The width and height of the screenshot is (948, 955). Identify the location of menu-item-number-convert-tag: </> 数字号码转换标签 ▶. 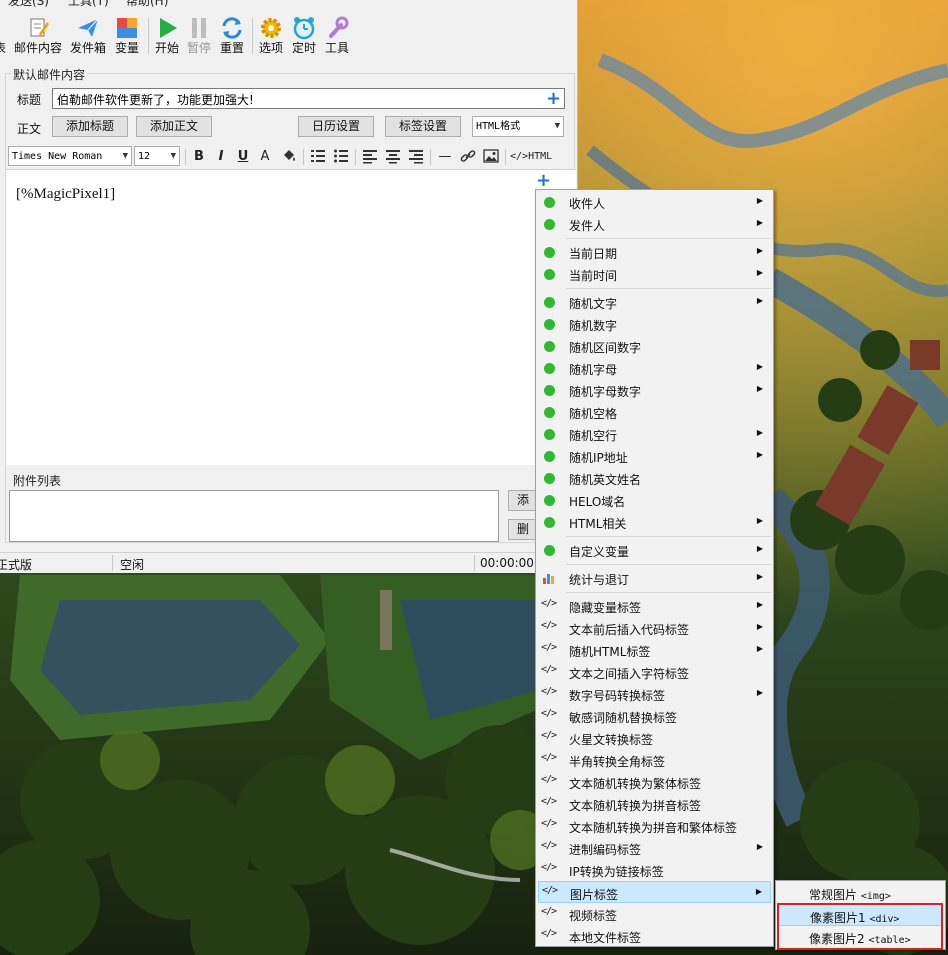
(654, 694).